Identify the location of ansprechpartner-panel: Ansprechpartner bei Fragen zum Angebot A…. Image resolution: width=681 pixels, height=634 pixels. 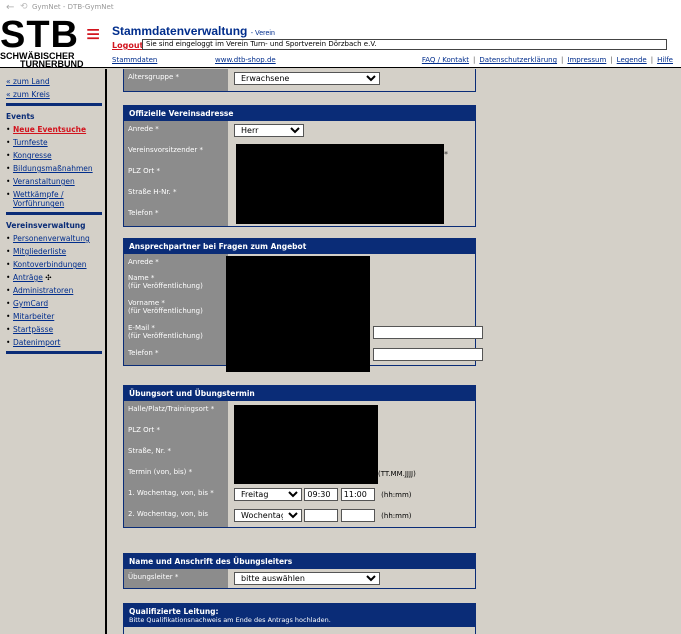
(303, 305).